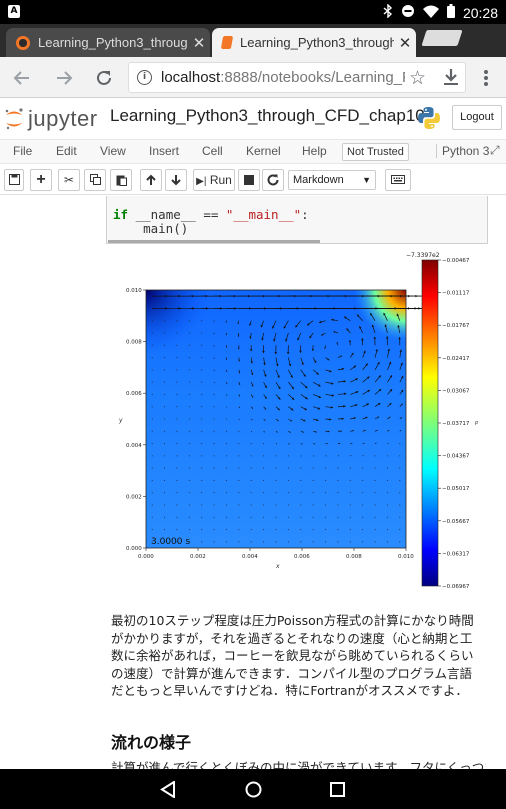  What do you see at coordinates (64, 78) in the screenshot?
I see `forward-arrow-icon` at bounding box center [64, 78].